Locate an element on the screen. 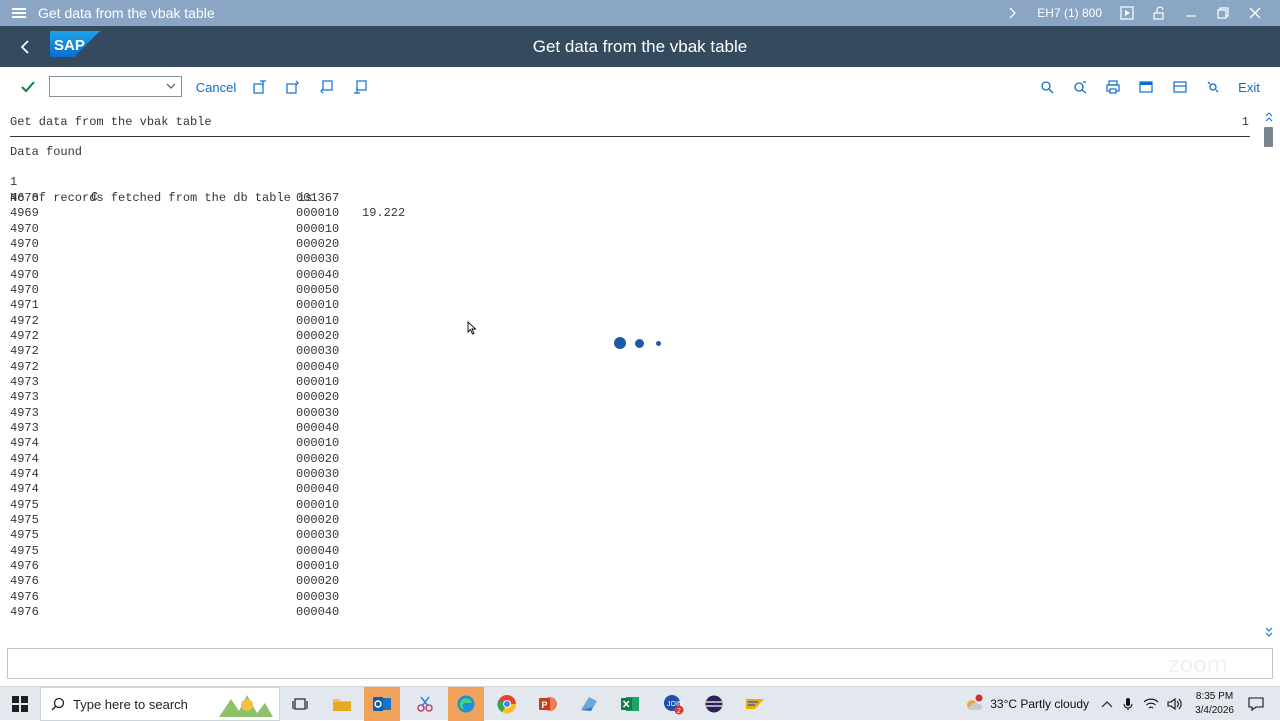  last-page-button is located at coordinates (360, 87).